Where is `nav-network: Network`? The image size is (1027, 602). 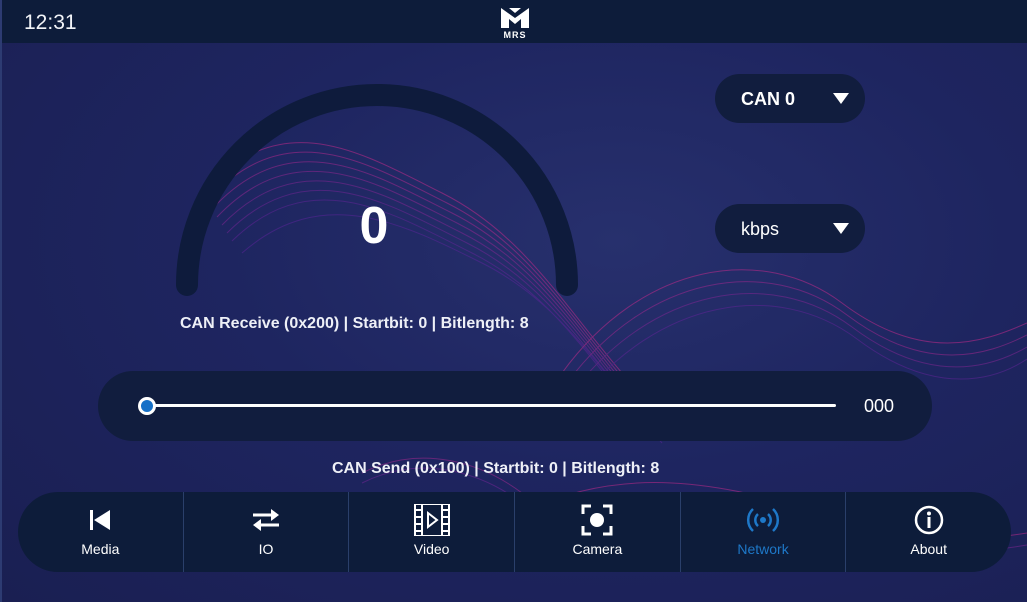 nav-network: Network is located at coordinates (764, 532).